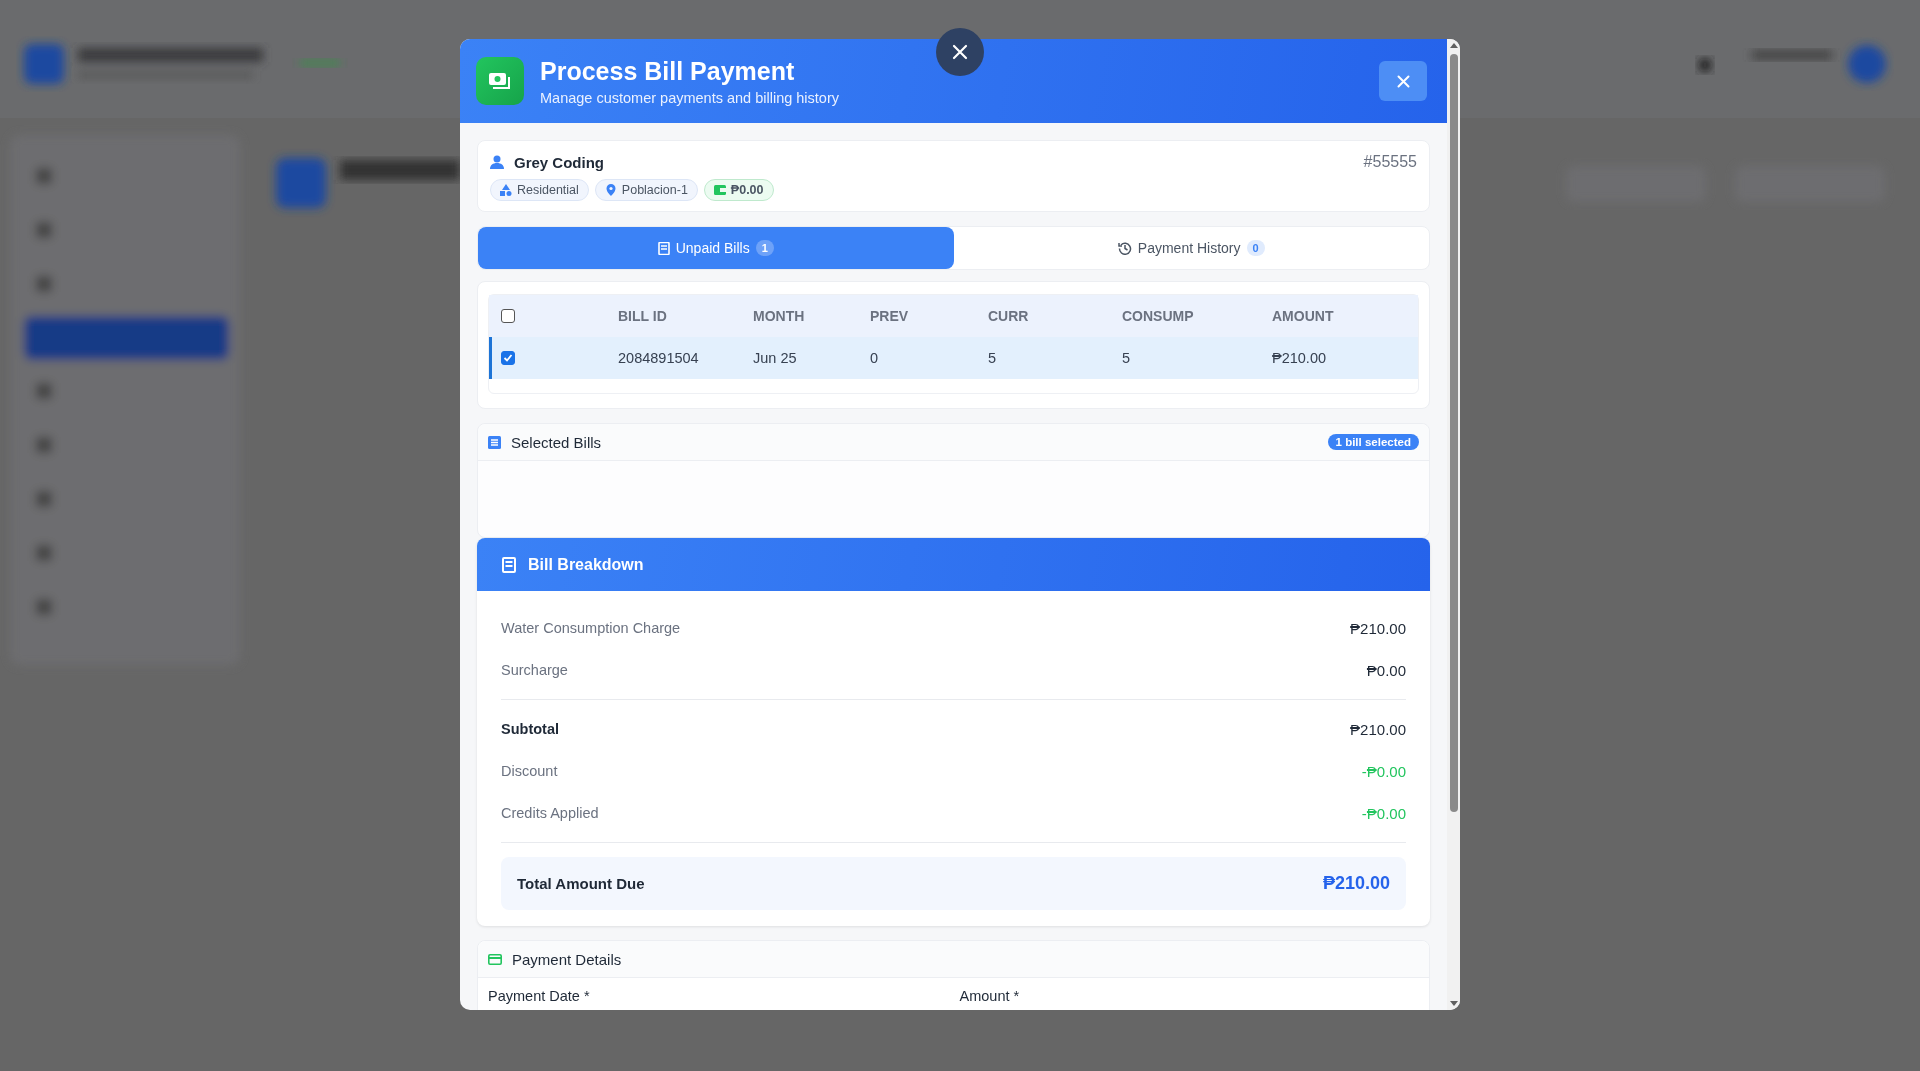  I want to click on section-title: Selected Bills, so click(557, 442).